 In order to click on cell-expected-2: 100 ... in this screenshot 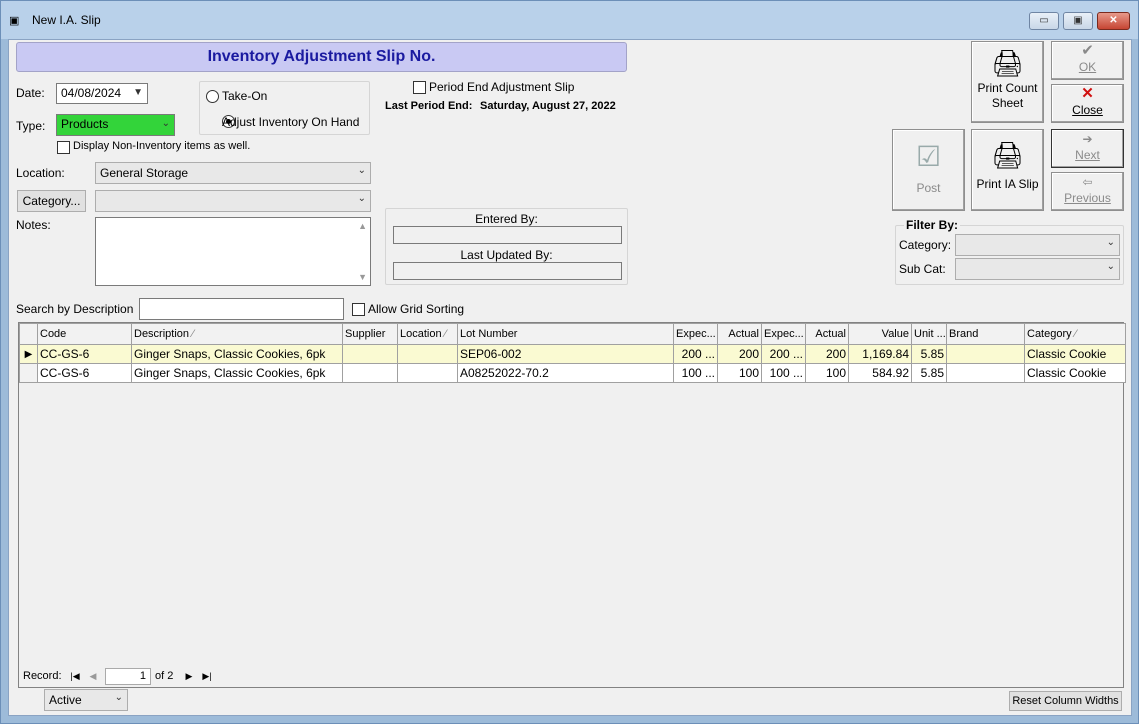, I will do `click(783, 373)`.